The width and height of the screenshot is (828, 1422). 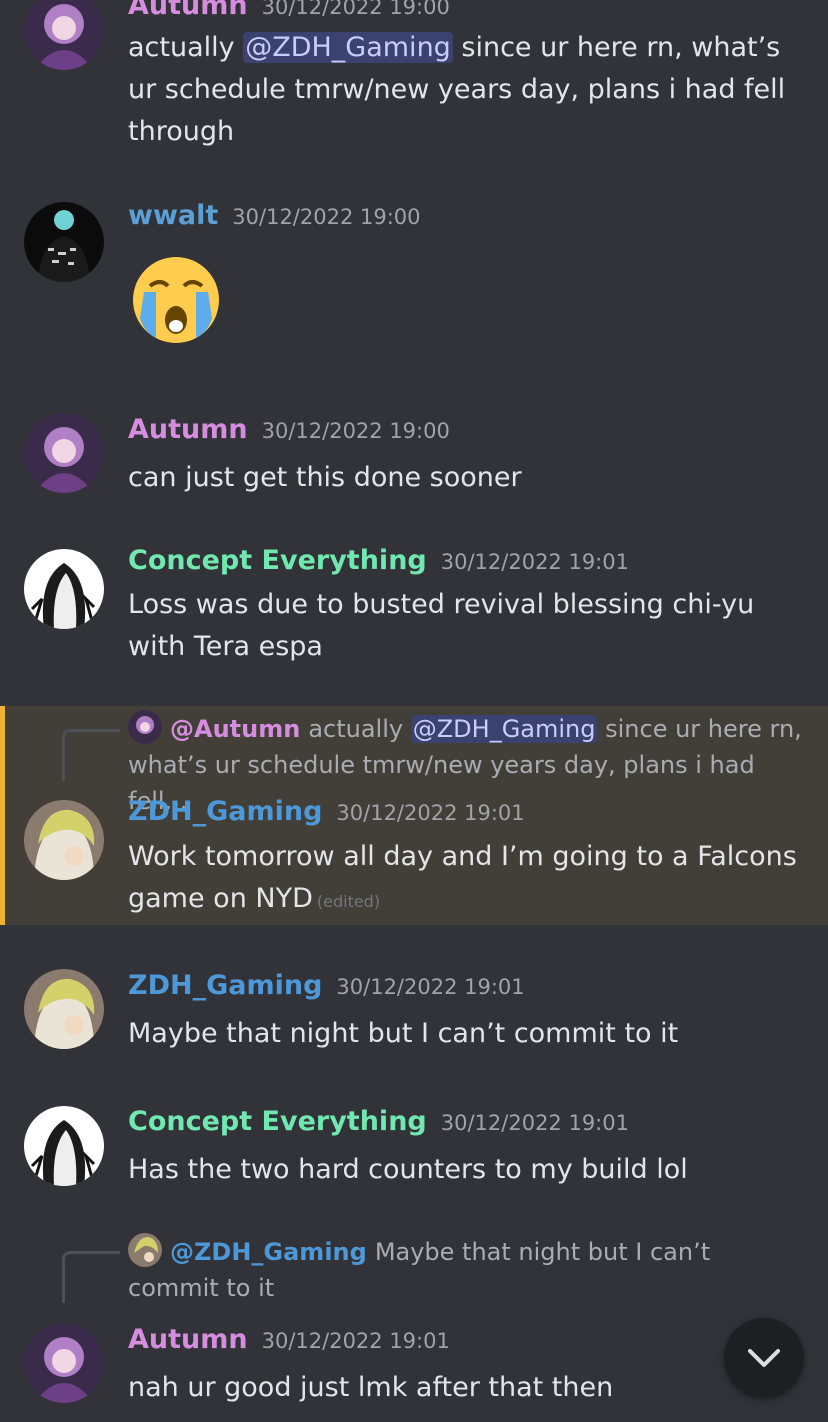 I want to click on chevron-down-icon, so click(x=764, y=1358).